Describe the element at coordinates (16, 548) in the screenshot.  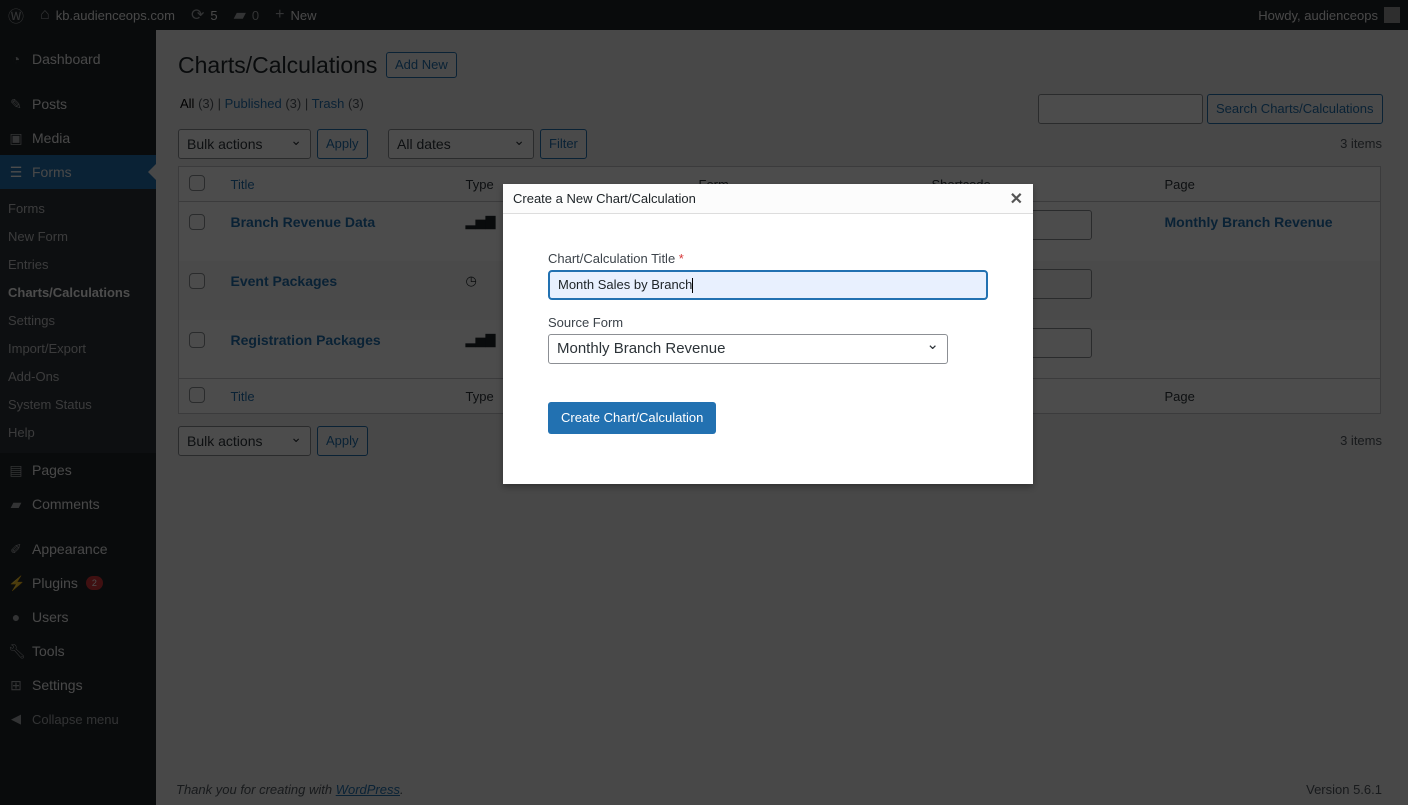
I see `brush-icon: ✐` at that location.